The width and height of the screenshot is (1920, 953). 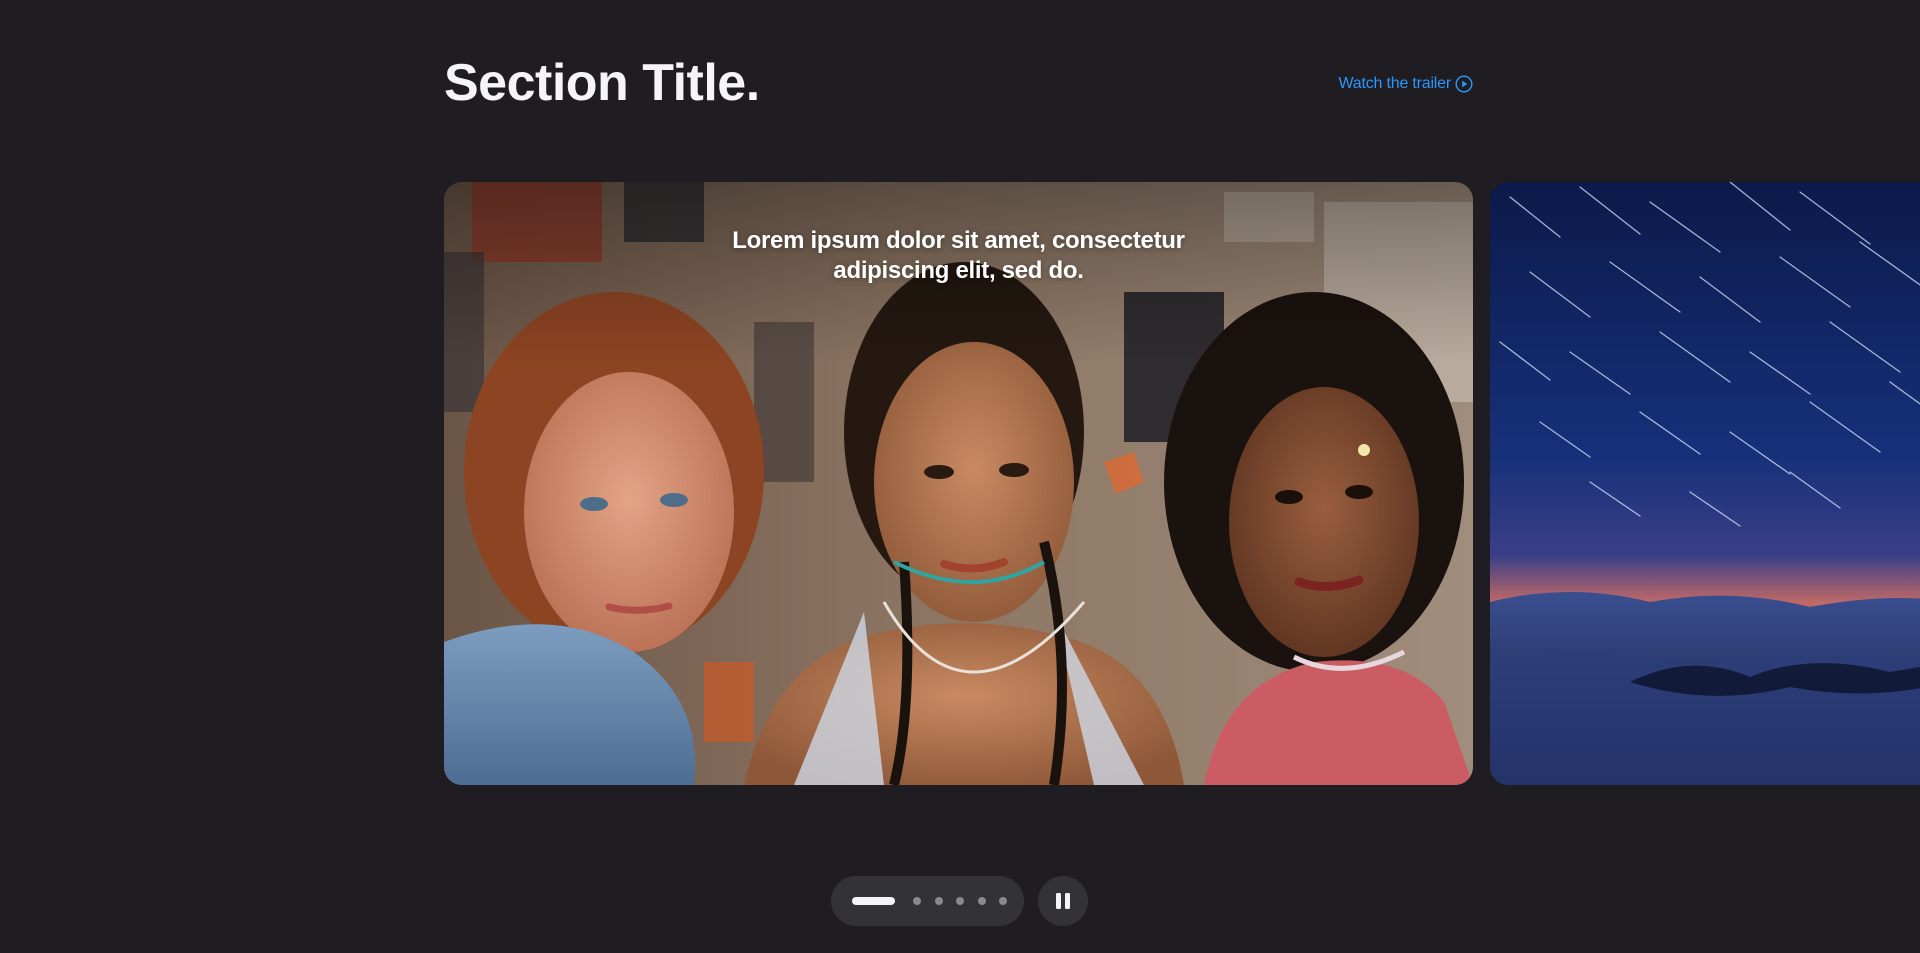 I want to click on watch-trailer-link: Watch the trailer, so click(x=1406, y=84).